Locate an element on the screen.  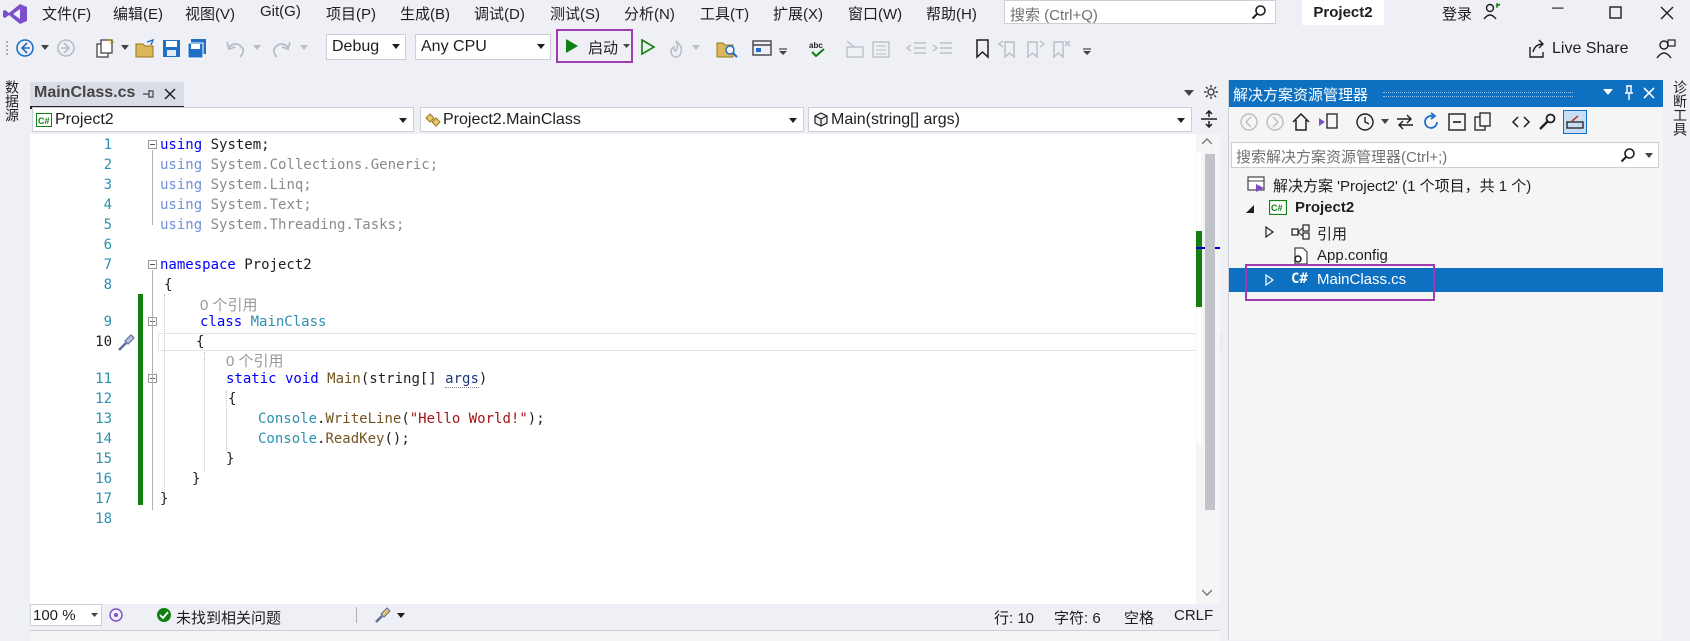
close-panel-icon is located at coordinates (1649, 93).